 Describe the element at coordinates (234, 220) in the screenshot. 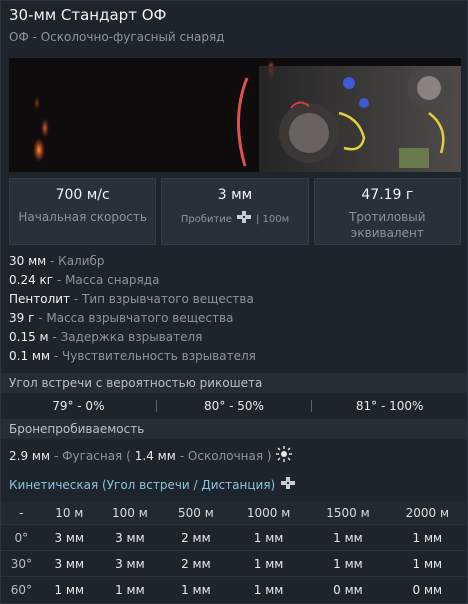

I see `penetration-label: Пробитие | 100м` at that location.